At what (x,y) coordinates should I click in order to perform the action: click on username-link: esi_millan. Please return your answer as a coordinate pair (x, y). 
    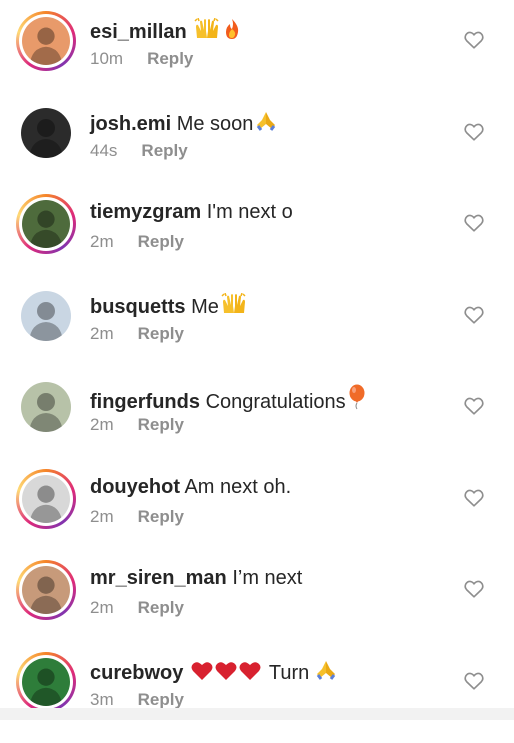
    Looking at the image, I should click on (138, 32).